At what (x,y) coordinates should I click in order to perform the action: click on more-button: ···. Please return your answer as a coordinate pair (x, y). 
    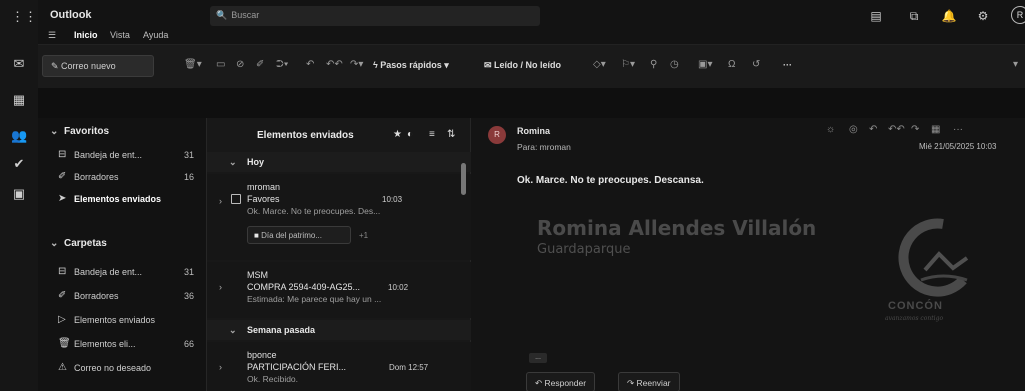
    Looking at the image, I should click on (787, 65).